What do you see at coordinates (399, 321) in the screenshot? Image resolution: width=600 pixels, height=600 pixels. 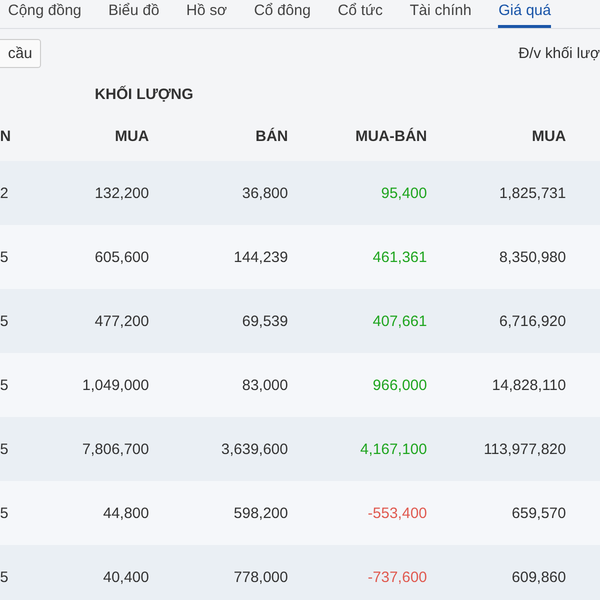 I see `table-cell-text: 407,661` at bounding box center [399, 321].